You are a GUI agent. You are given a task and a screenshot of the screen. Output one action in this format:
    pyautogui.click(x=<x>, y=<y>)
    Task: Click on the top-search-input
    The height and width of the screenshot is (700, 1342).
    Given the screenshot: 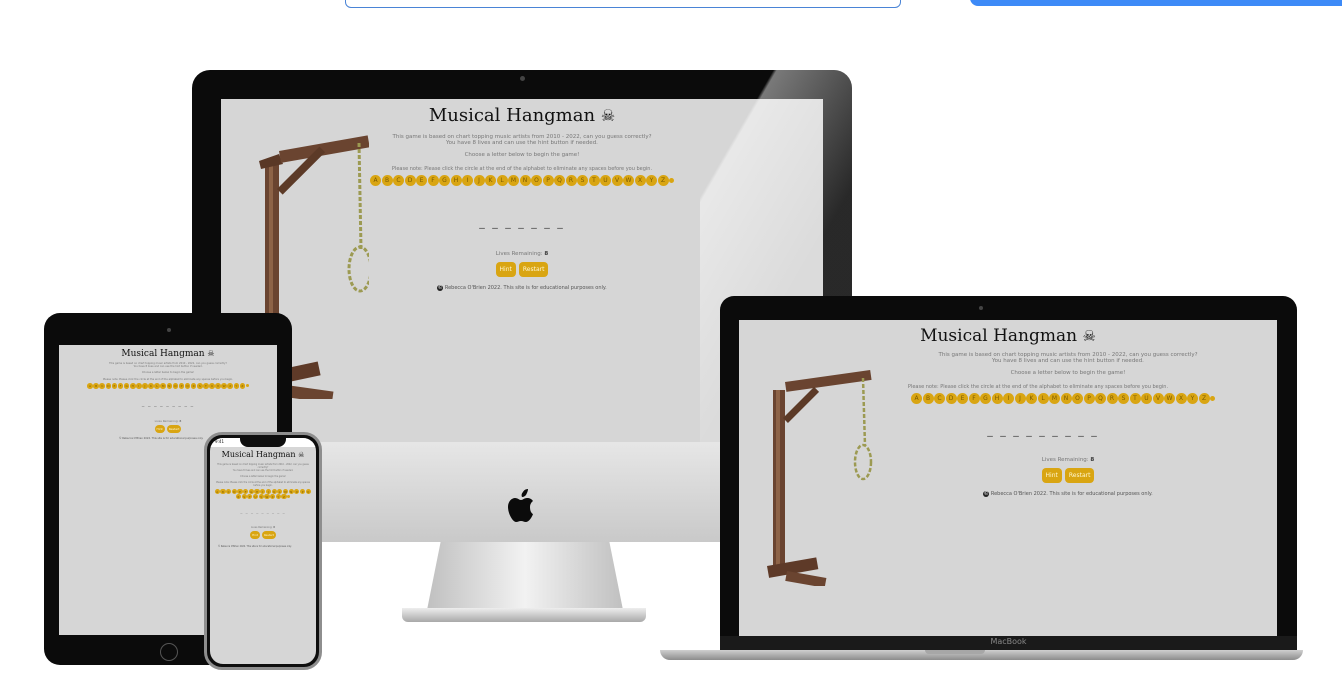 What is the action you would take?
    pyautogui.click(x=623, y=4)
    